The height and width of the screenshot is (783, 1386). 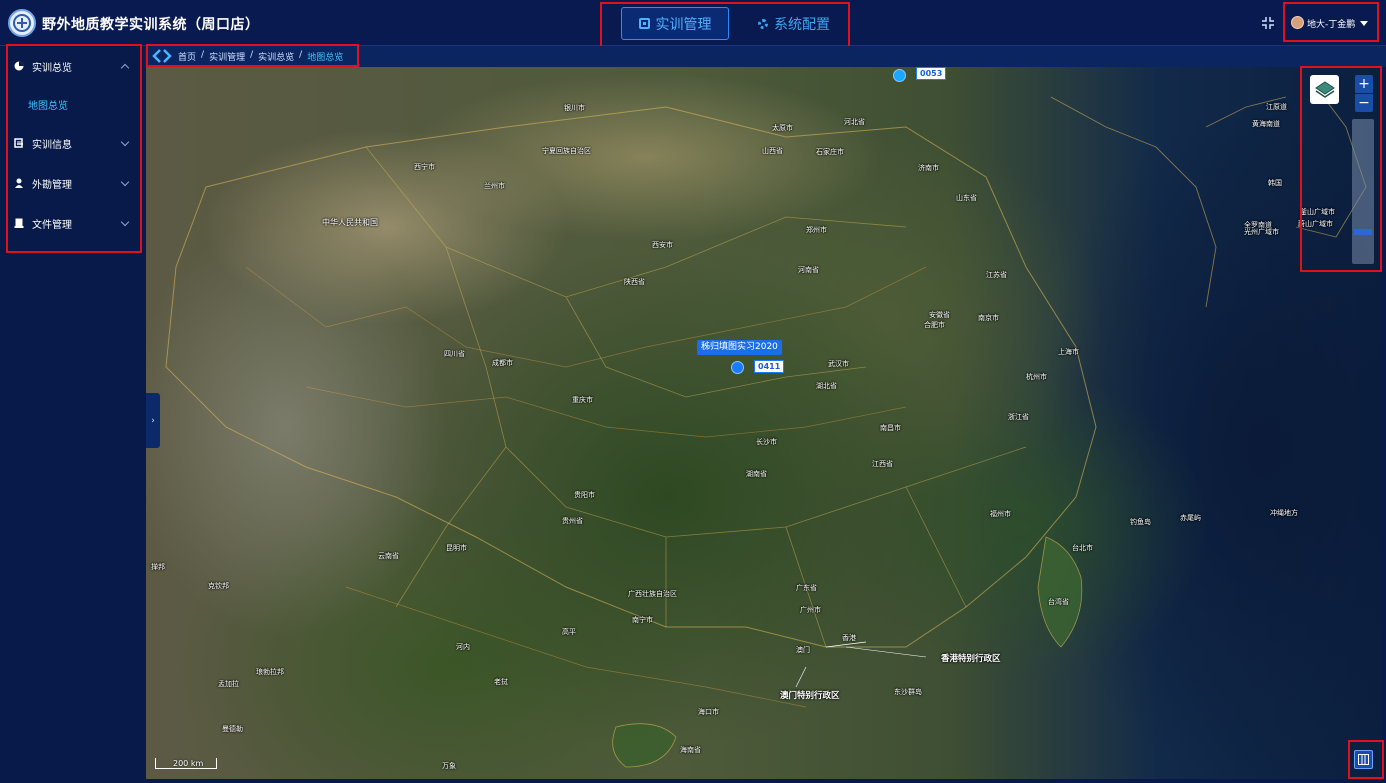 I want to click on map-label: 长沙市, so click(x=766, y=442).